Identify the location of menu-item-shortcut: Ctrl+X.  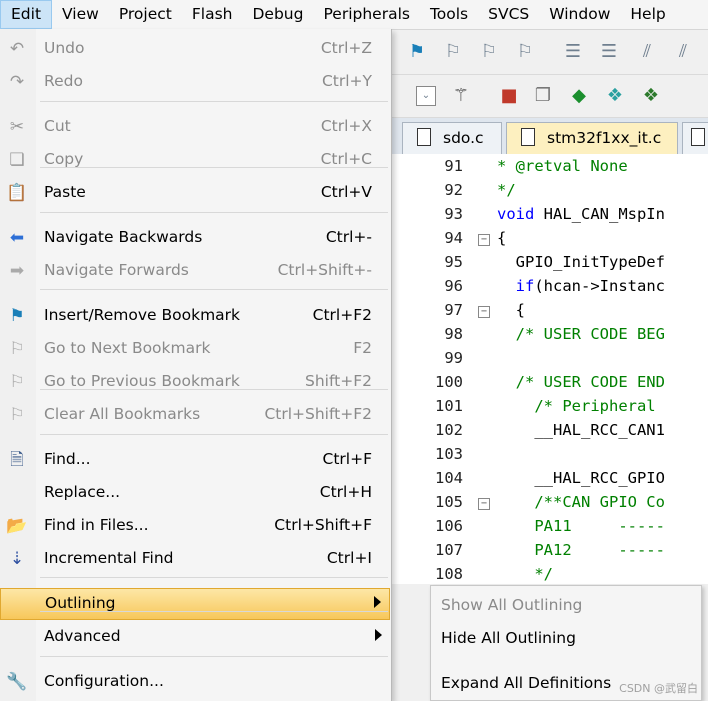
(346, 126).